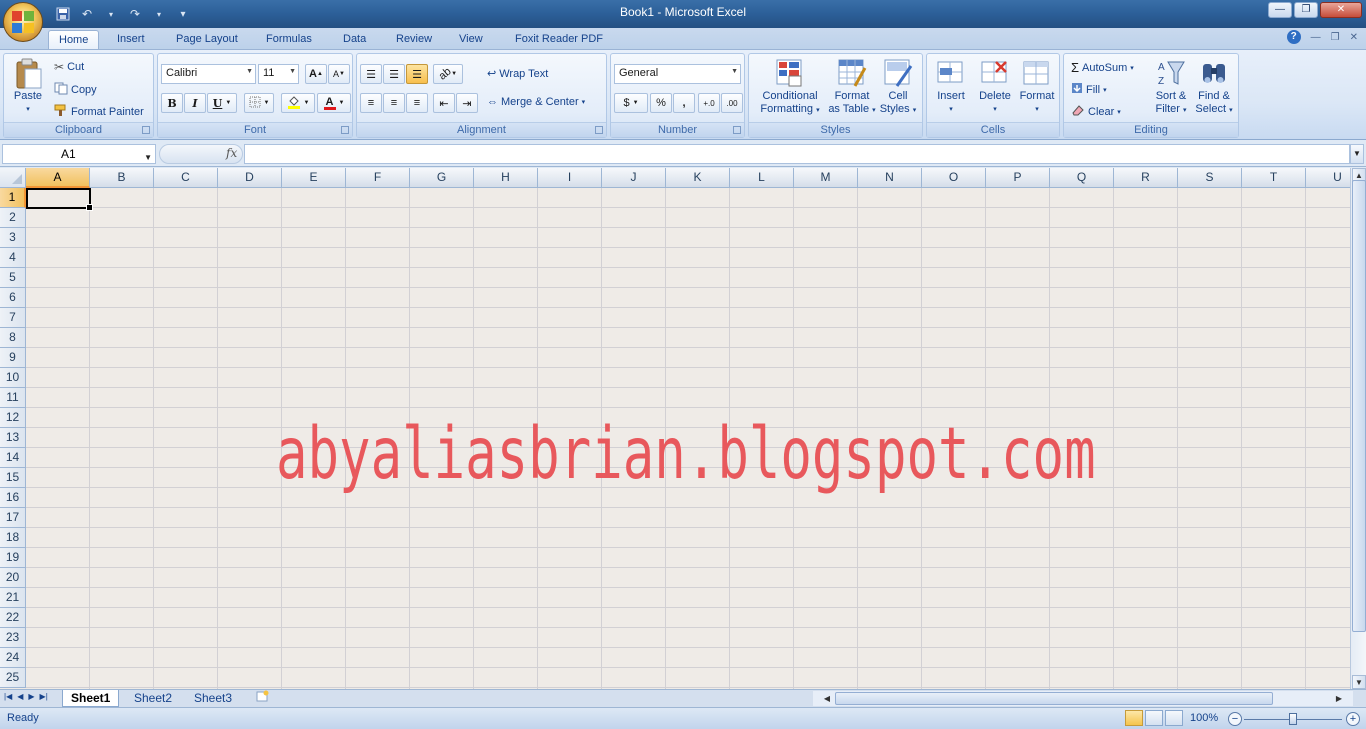 Image resolution: width=1366 pixels, height=729 pixels. Describe the element at coordinates (684, 103) in the screenshot. I see `comma-style-button: ,` at that location.